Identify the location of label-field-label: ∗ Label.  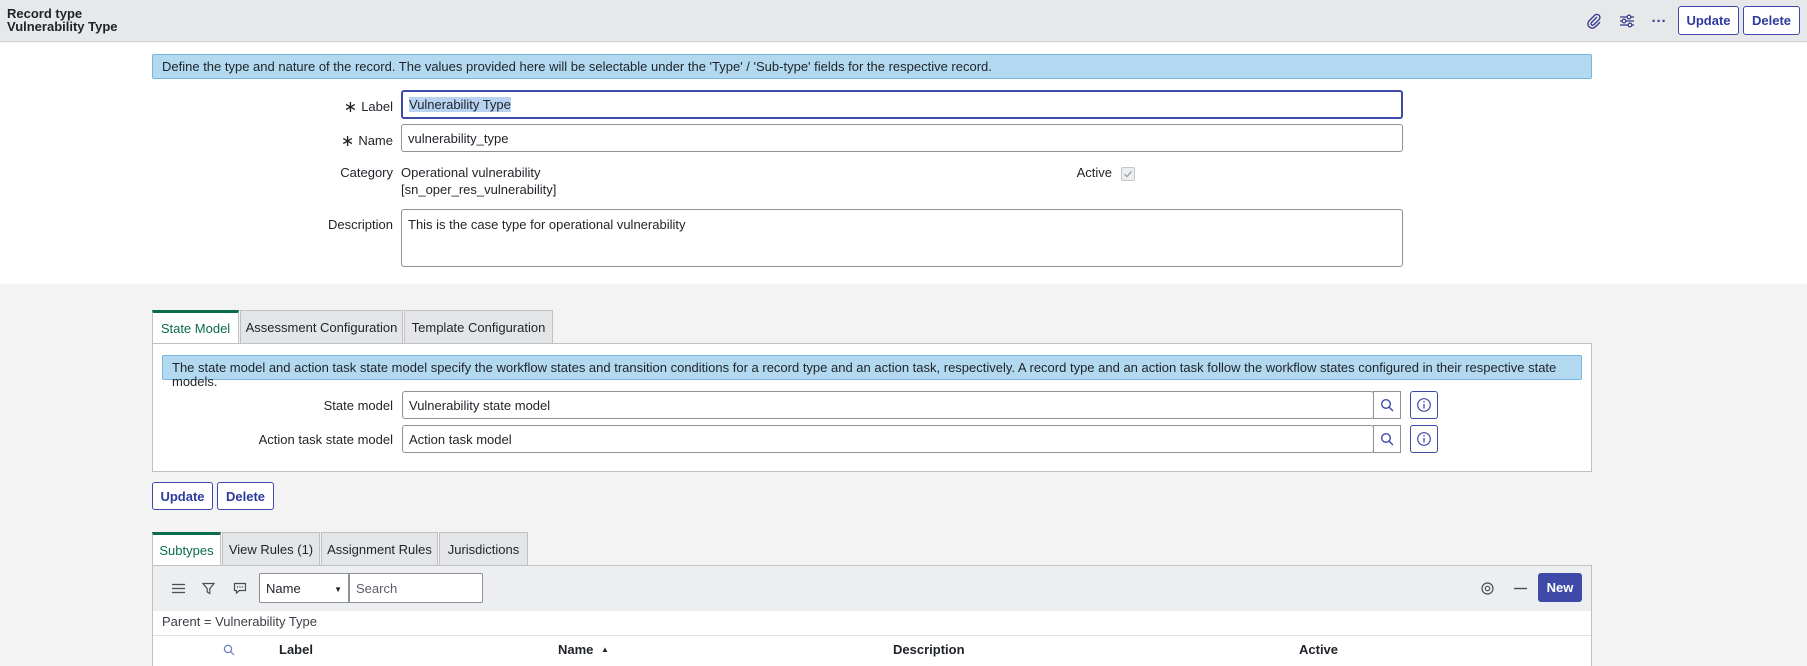
(368, 107).